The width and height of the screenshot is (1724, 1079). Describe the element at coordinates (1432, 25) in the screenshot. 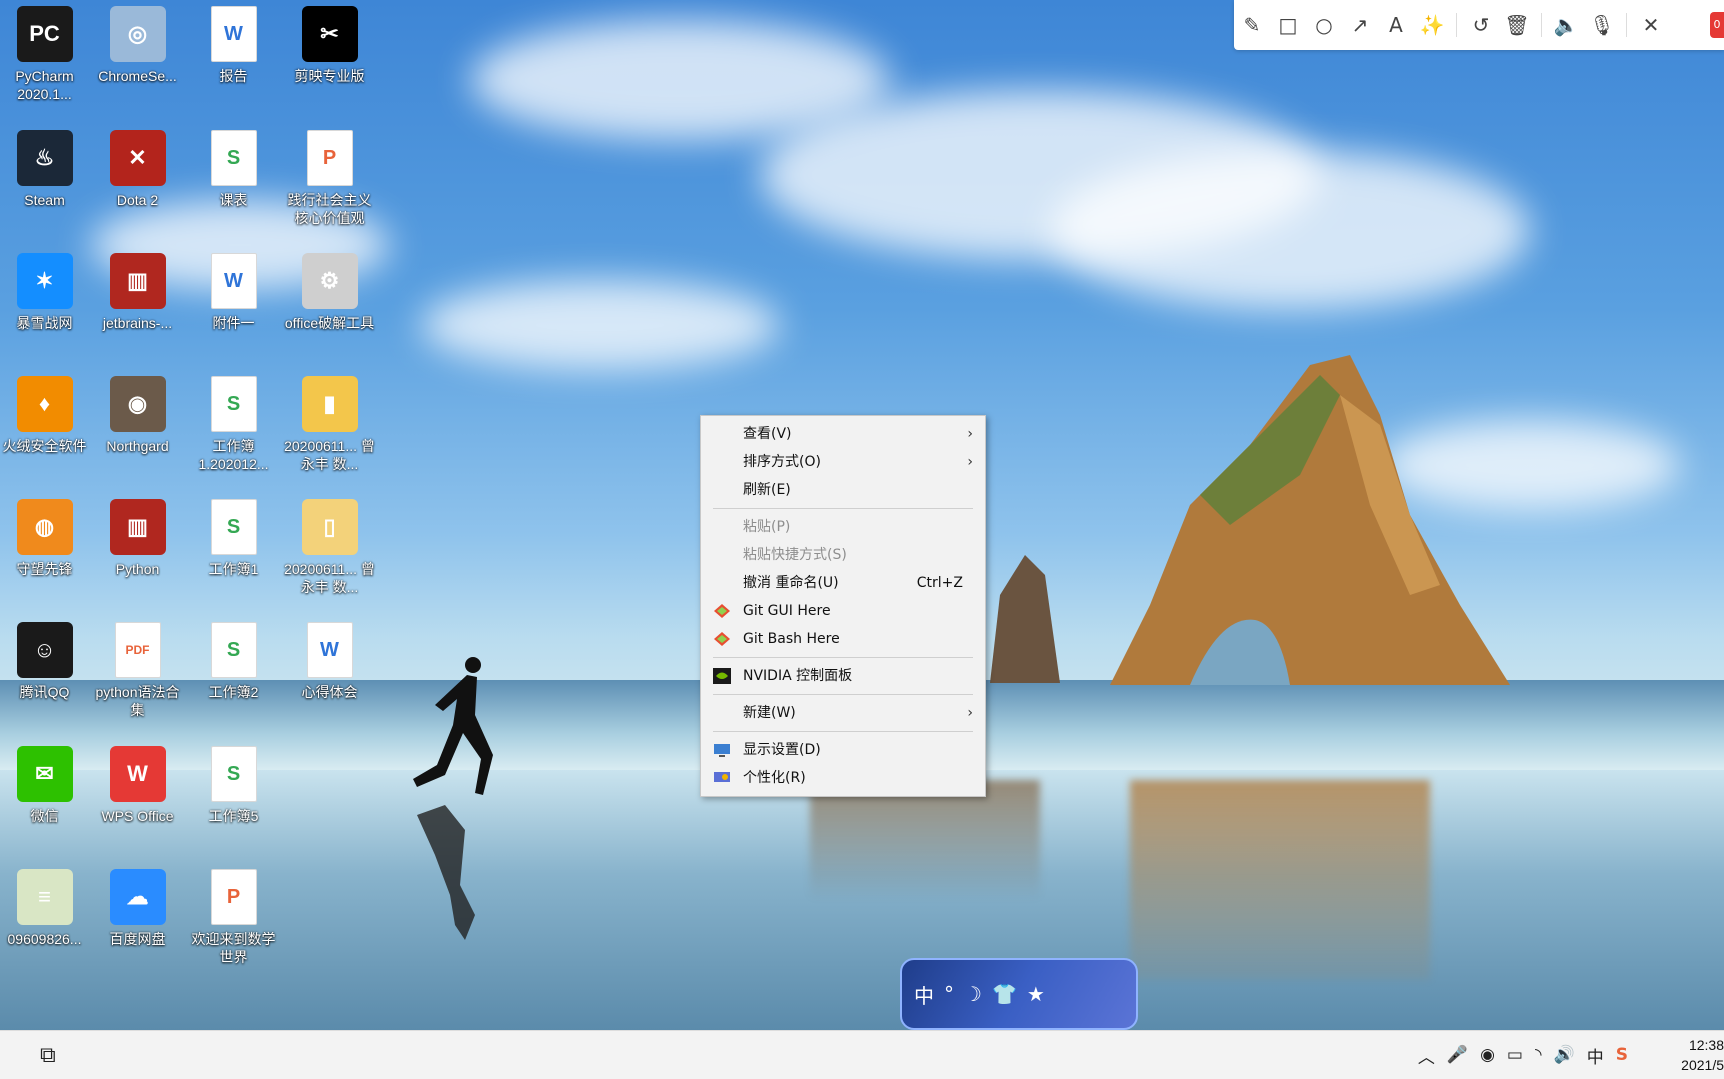

I see `magic-wand-icon: ✨` at that location.